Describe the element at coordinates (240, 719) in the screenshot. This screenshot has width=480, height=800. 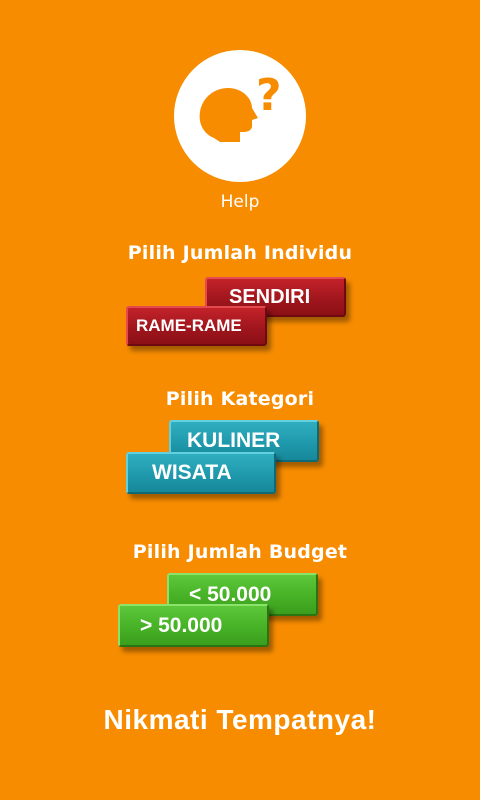
I see `footer-tagline: Nikmati Tempatnya!` at that location.